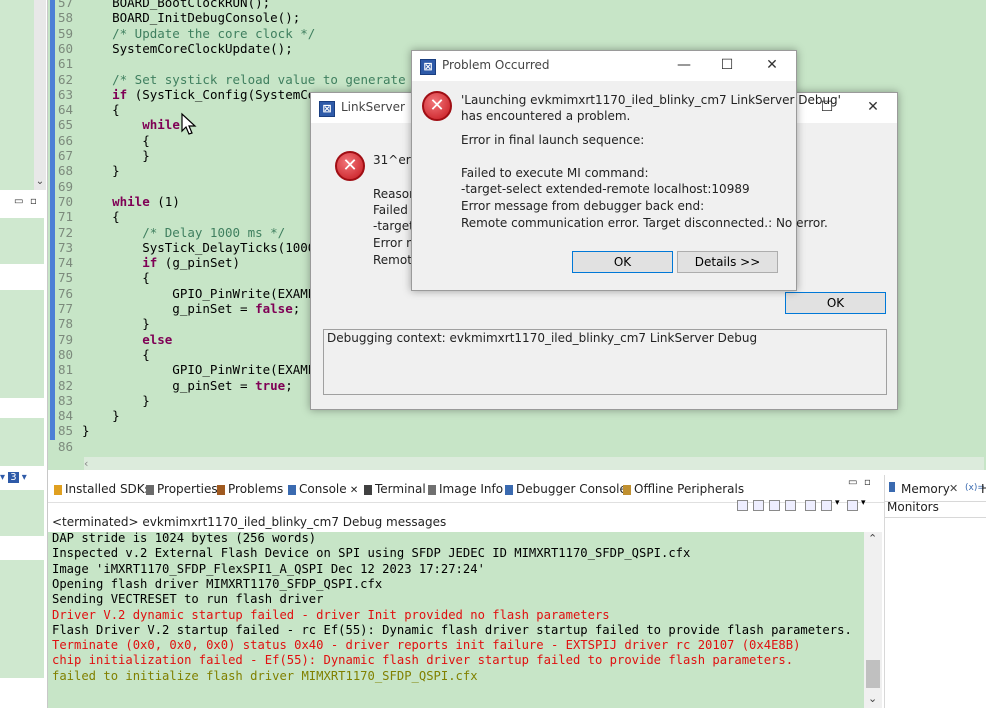 Image resolution: width=986 pixels, height=708 pixels. I want to click on tab-problems: Problems, so click(250, 489).